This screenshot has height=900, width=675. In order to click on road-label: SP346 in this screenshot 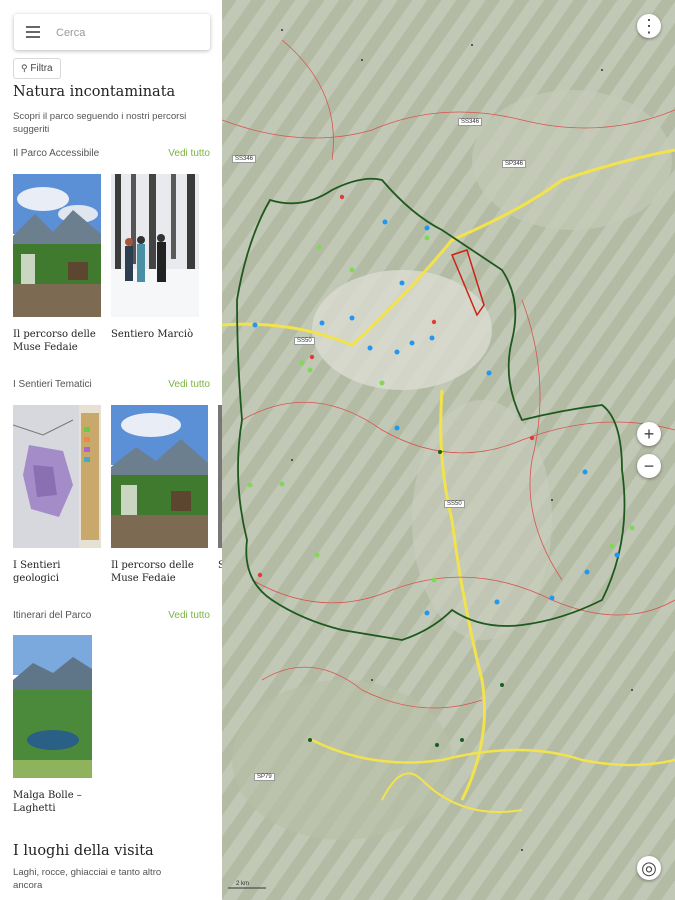, I will do `click(514, 164)`.